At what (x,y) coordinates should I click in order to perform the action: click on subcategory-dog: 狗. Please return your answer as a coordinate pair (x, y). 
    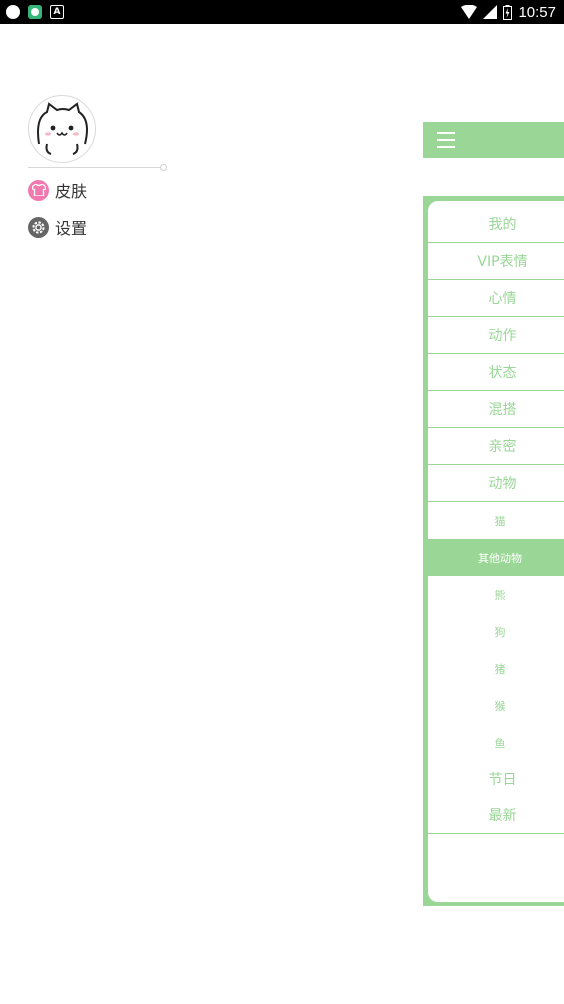
    Looking at the image, I should click on (496, 631).